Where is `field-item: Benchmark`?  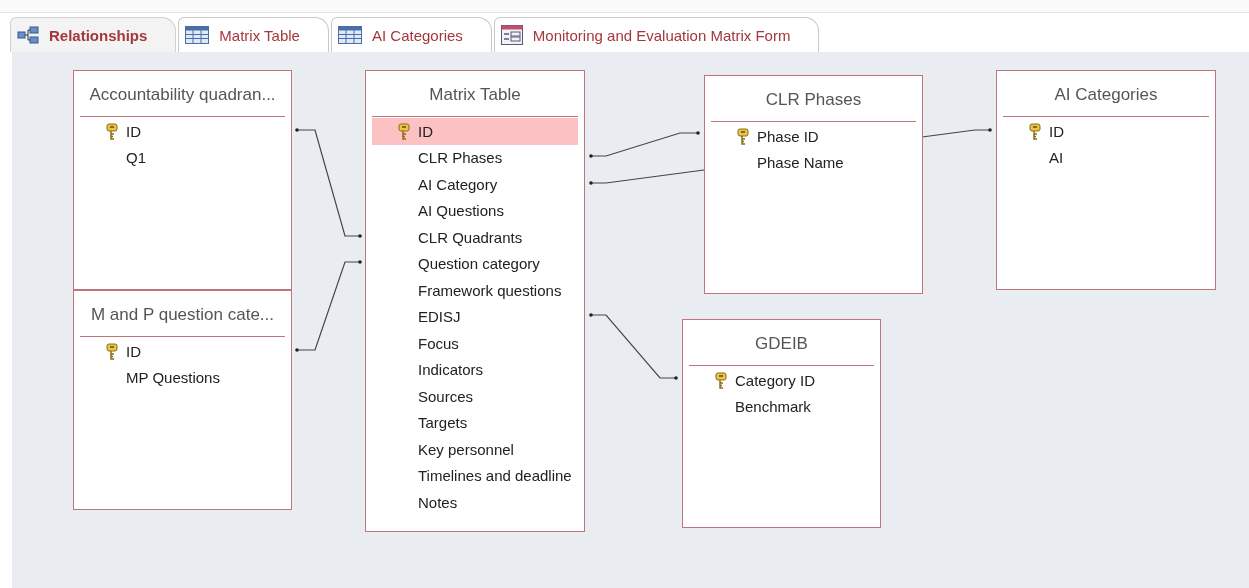
field-item: Benchmark is located at coordinates (781, 406).